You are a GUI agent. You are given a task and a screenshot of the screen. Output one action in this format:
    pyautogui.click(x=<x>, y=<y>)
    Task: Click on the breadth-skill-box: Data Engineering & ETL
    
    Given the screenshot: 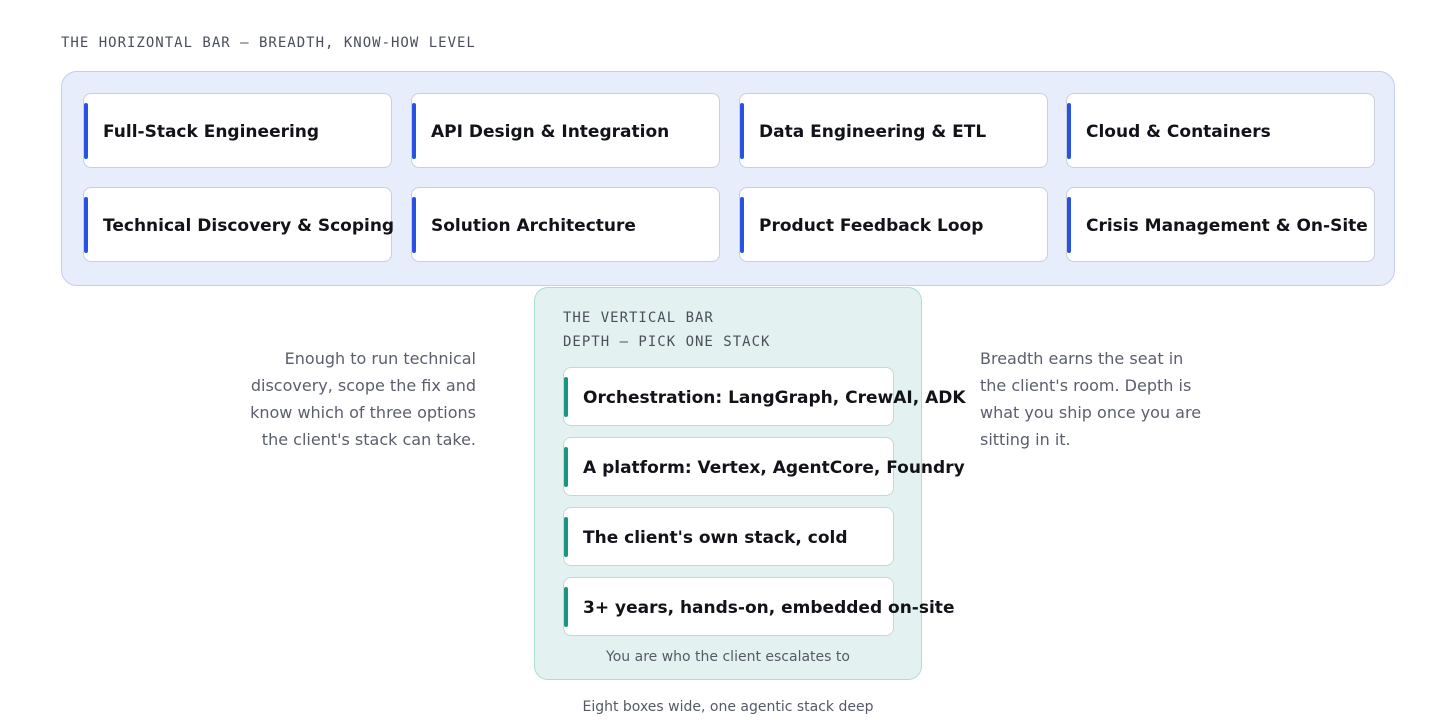 What is the action you would take?
    pyautogui.click(x=893, y=130)
    